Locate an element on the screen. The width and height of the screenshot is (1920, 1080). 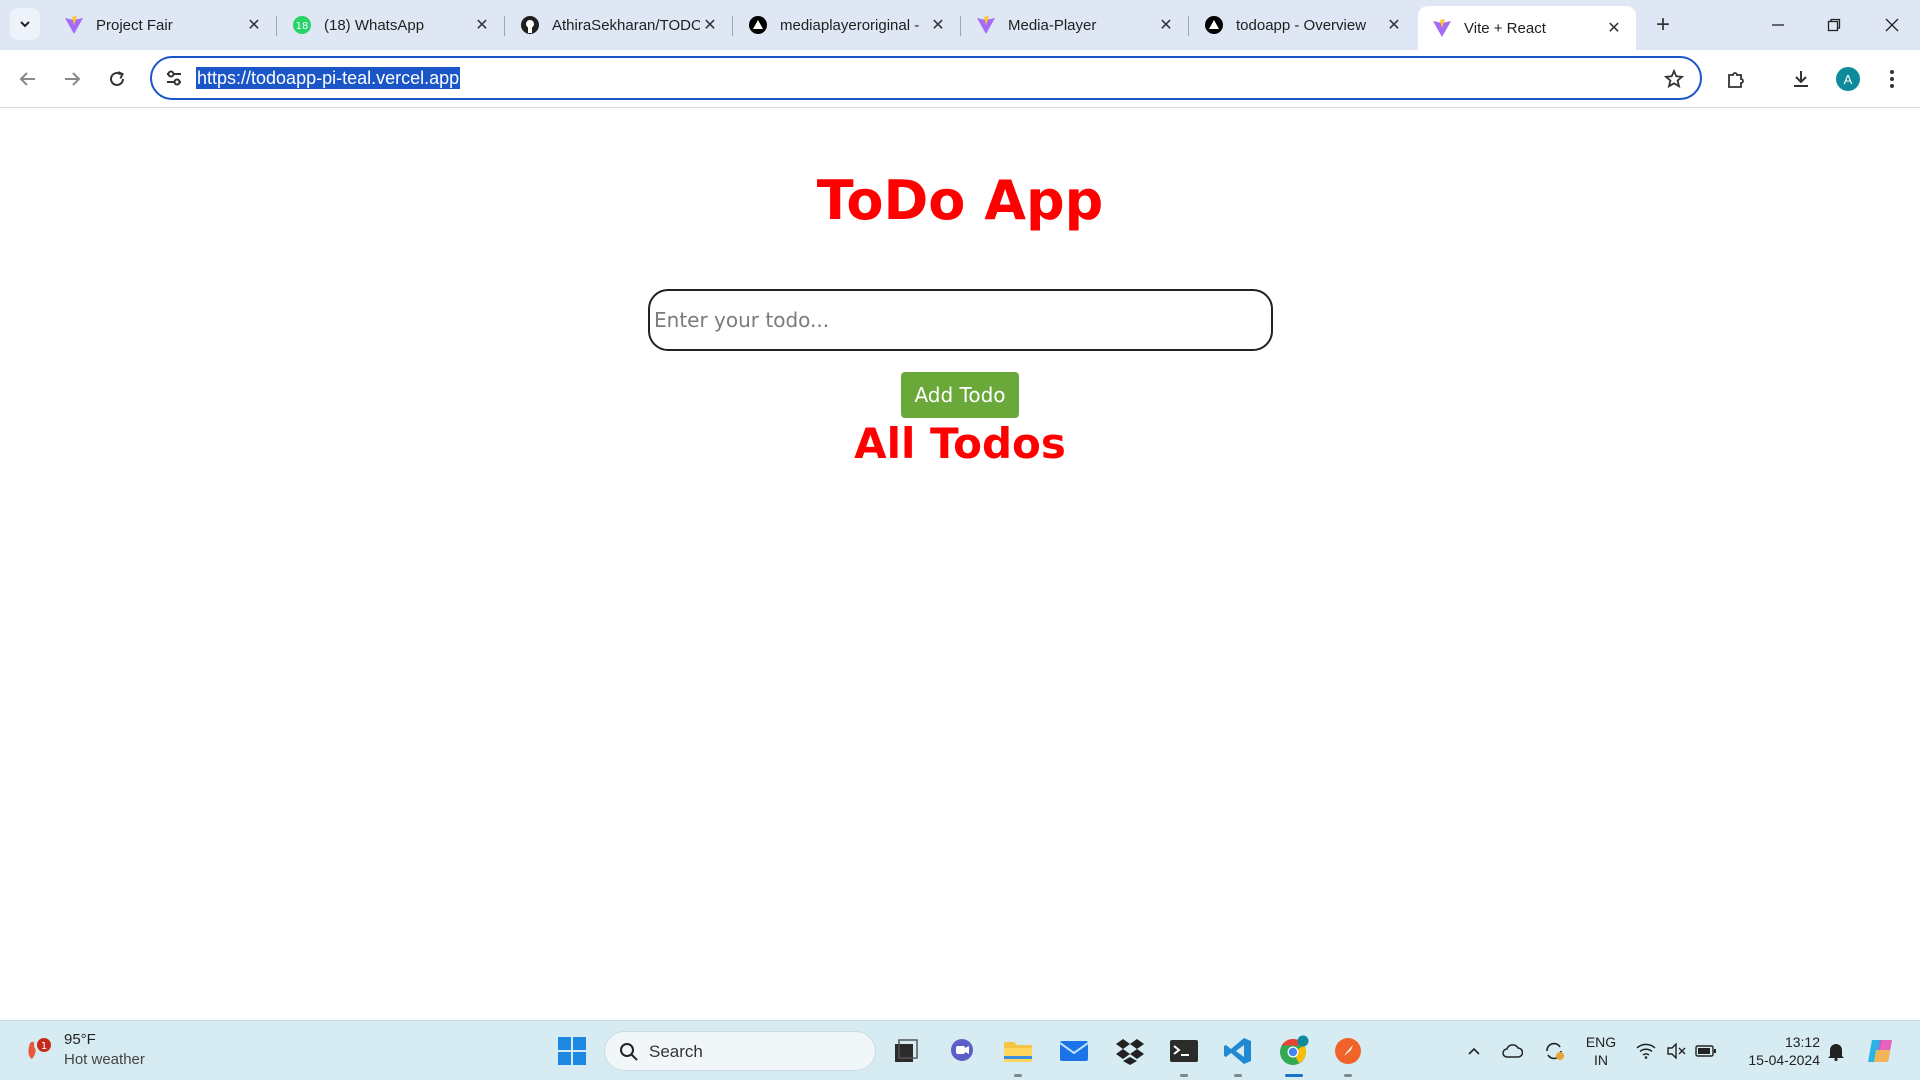
brave-app is located at coordinates (1348, 1054).